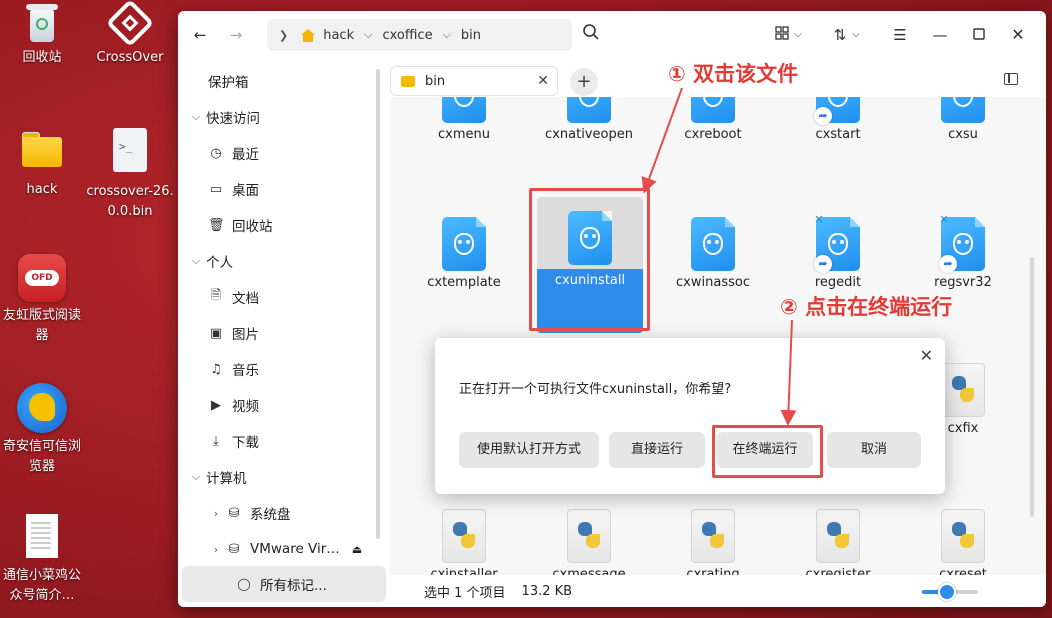 The image size is (1052, 618). What do you see at coordinates (308, 35) in the screenshot?
I see `home-icon` at bounding box center [308, 35].